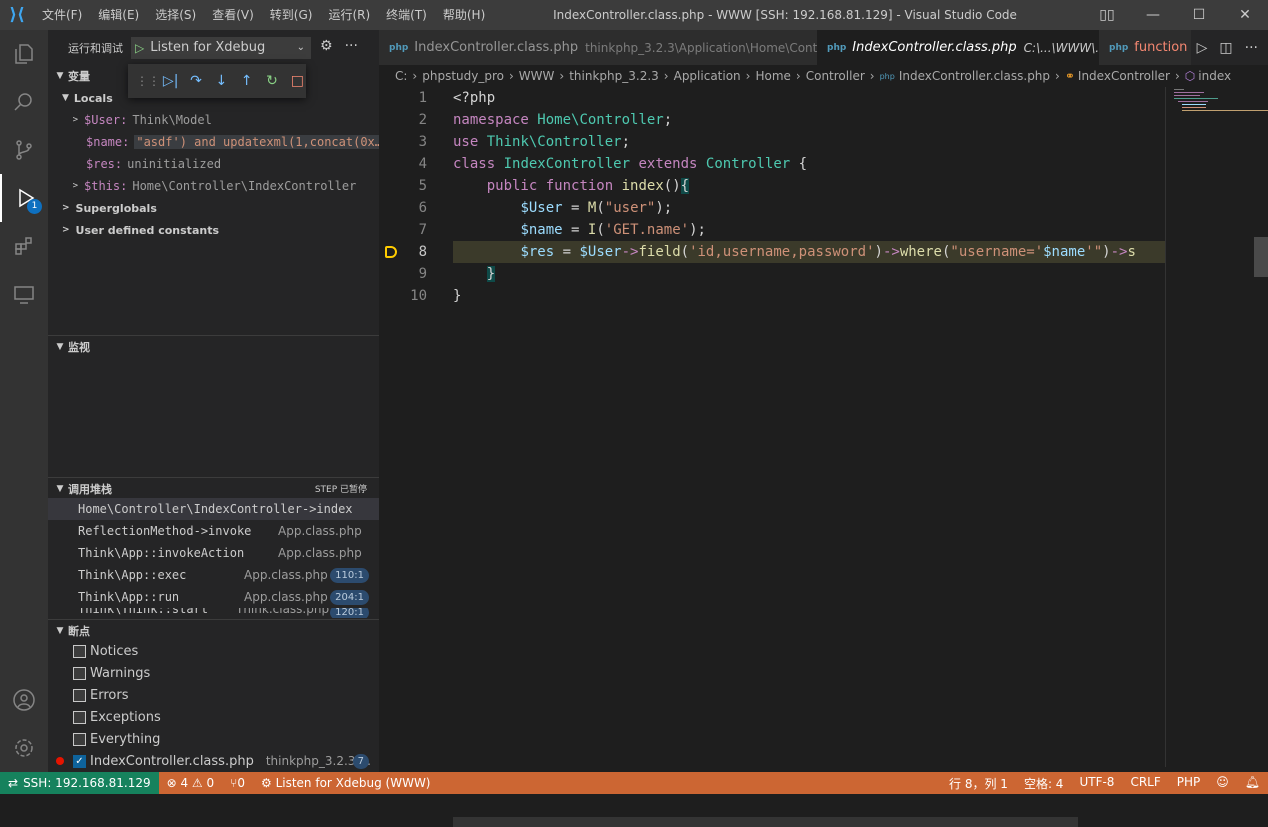 The width and height of the screenshot is (1268, 827). Describe the element at coordinates (1145, 783) in the screenshot. I see `line-ending: CRLF` at that location.